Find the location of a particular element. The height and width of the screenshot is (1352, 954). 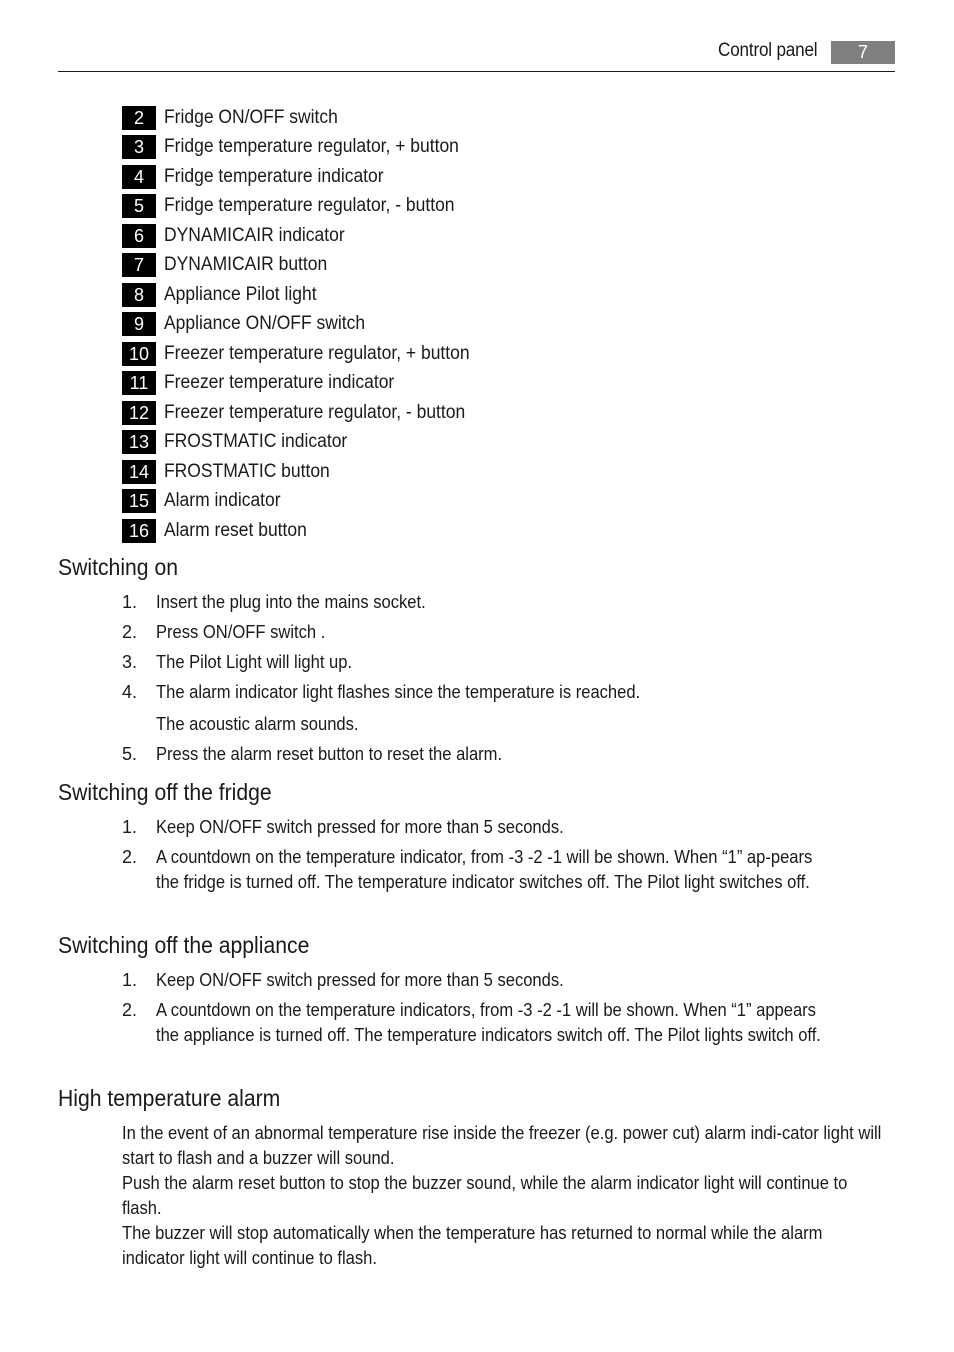

legend-number: 2 is located at coordinates (139, 117).